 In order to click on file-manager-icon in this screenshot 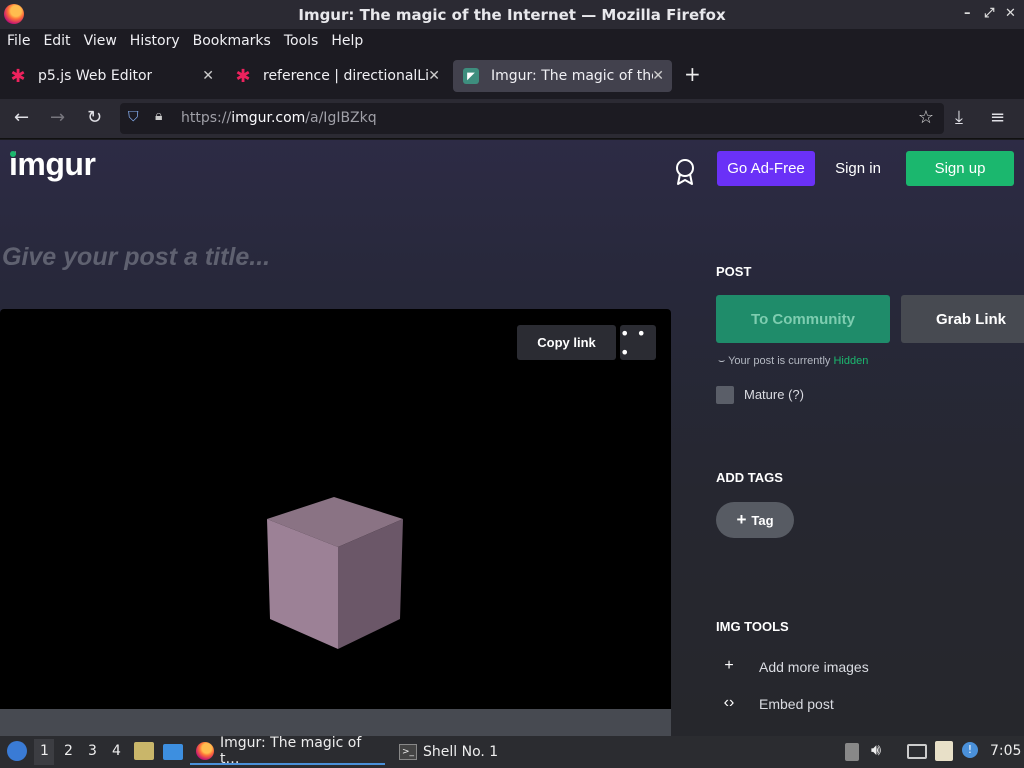, I will do `click(144, 751)`.